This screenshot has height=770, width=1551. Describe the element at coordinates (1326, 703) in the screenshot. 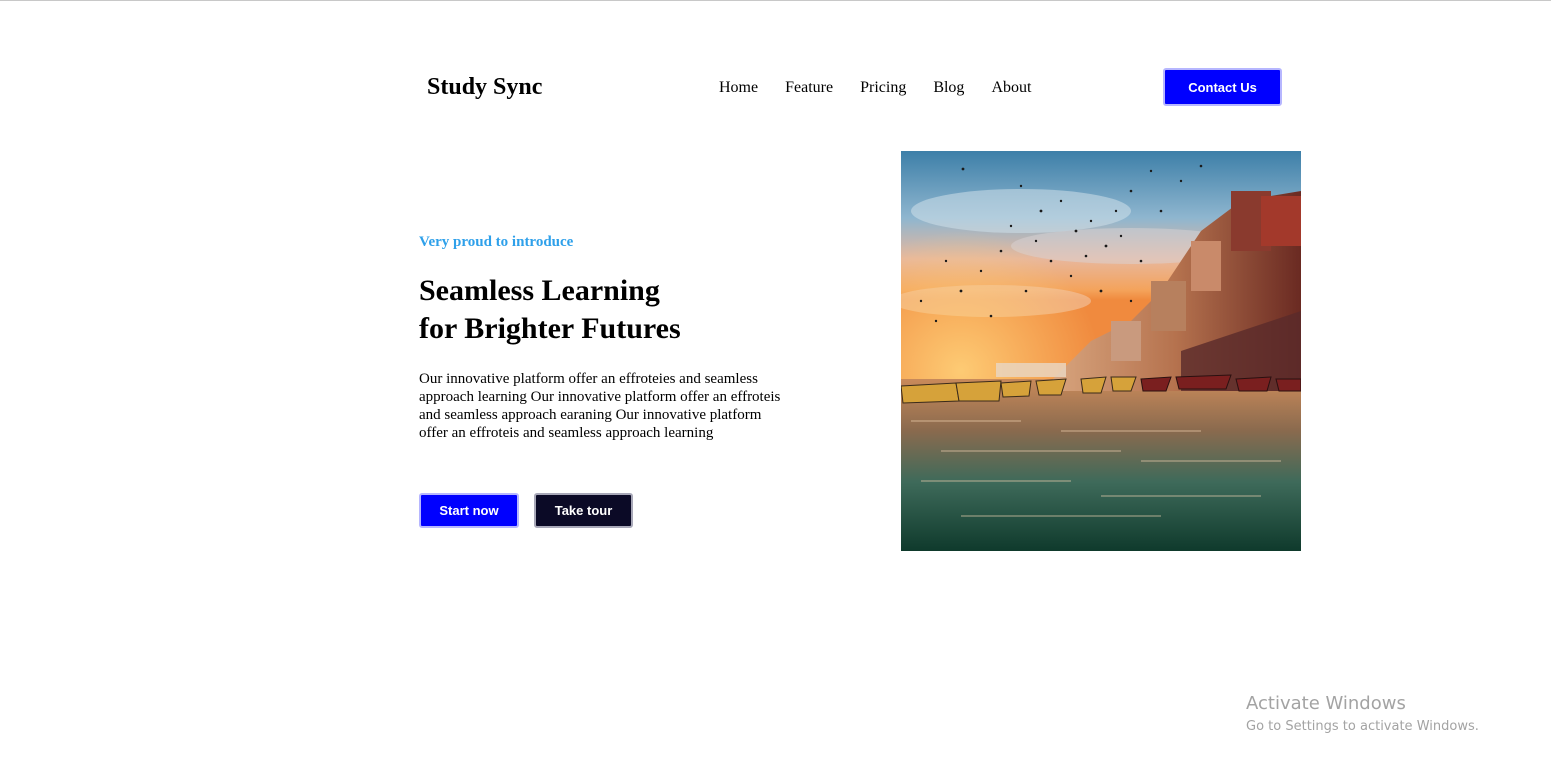

I see `watermark-title: Activate Windows` at that location.